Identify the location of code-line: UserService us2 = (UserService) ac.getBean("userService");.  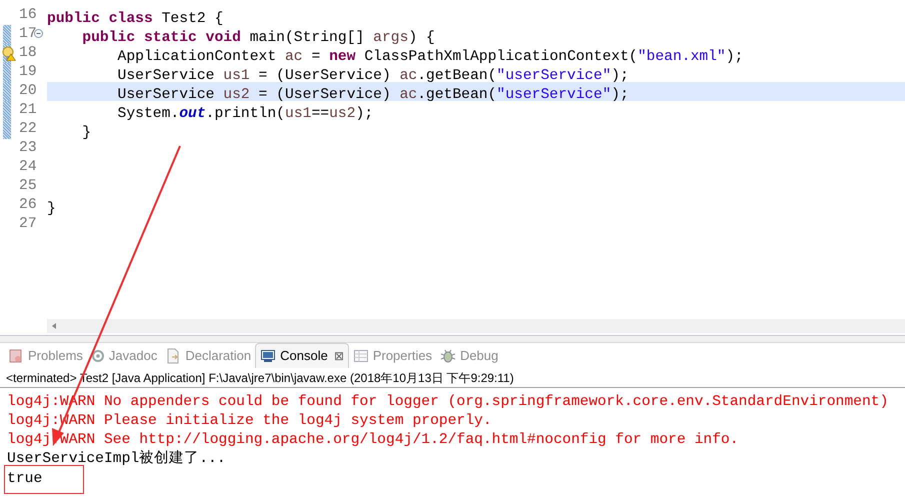
(372, 95).